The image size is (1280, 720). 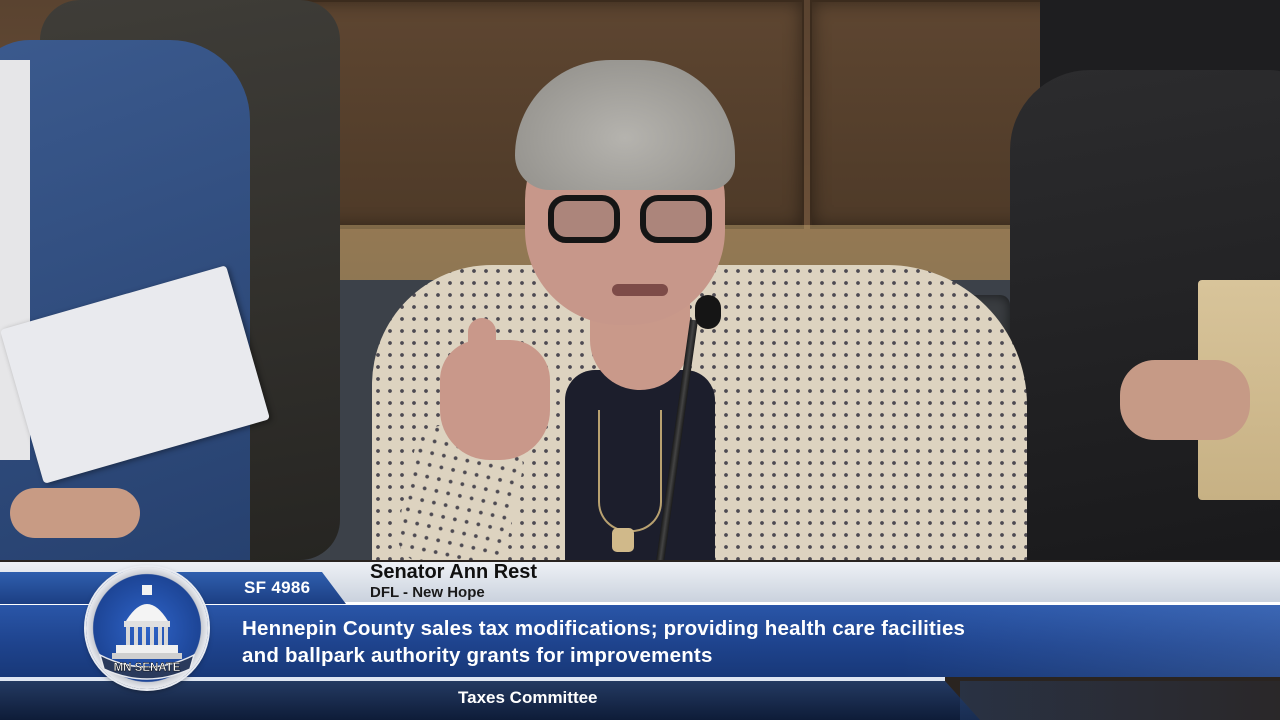 I want to click on committee-bar-fade, so click(x=1120, y=700).